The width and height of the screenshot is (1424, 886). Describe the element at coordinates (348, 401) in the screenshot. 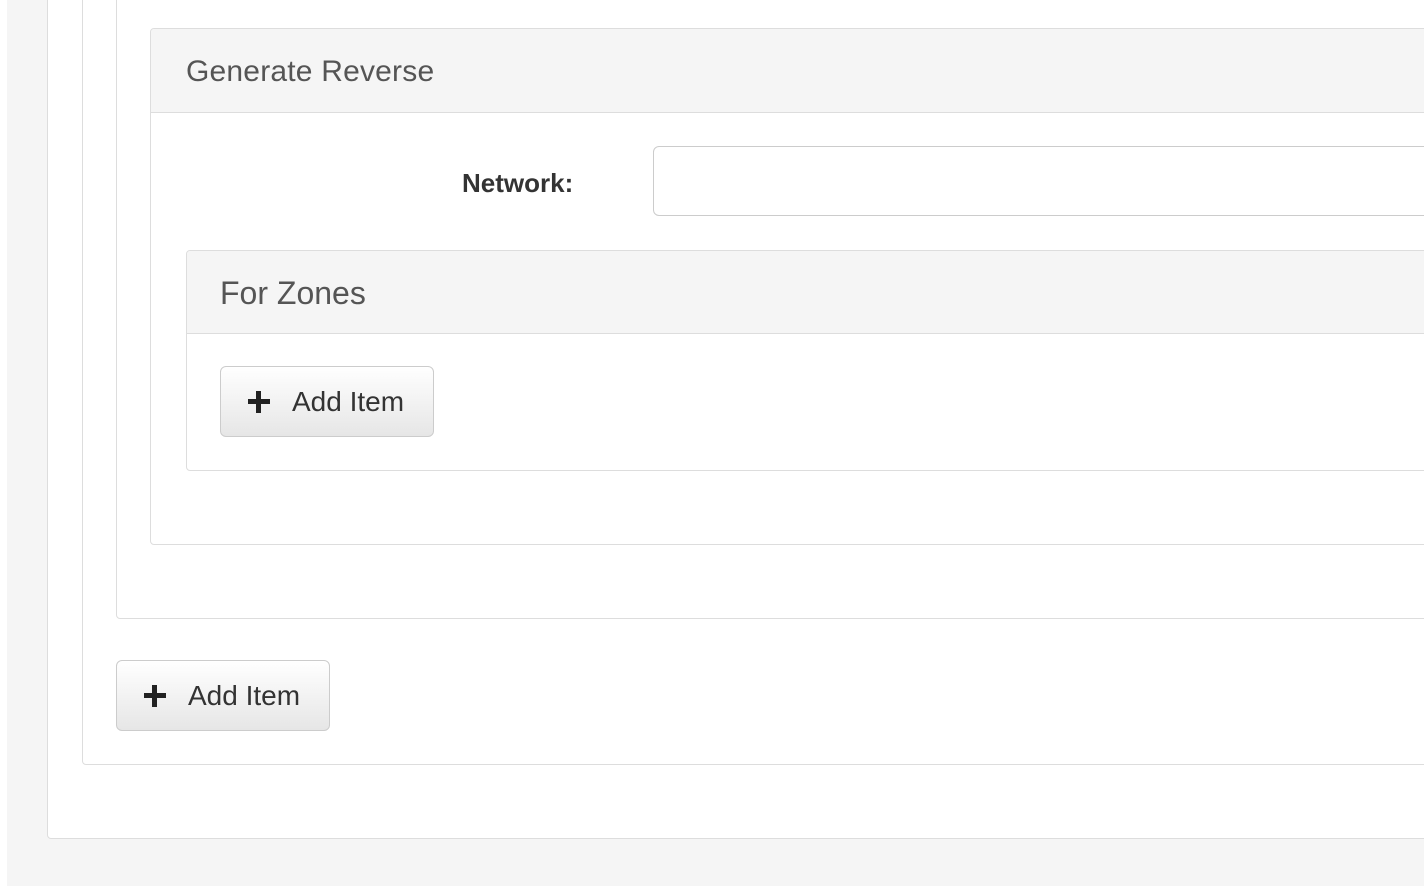

I see `add-zone-item-label: Add Item` at that location.